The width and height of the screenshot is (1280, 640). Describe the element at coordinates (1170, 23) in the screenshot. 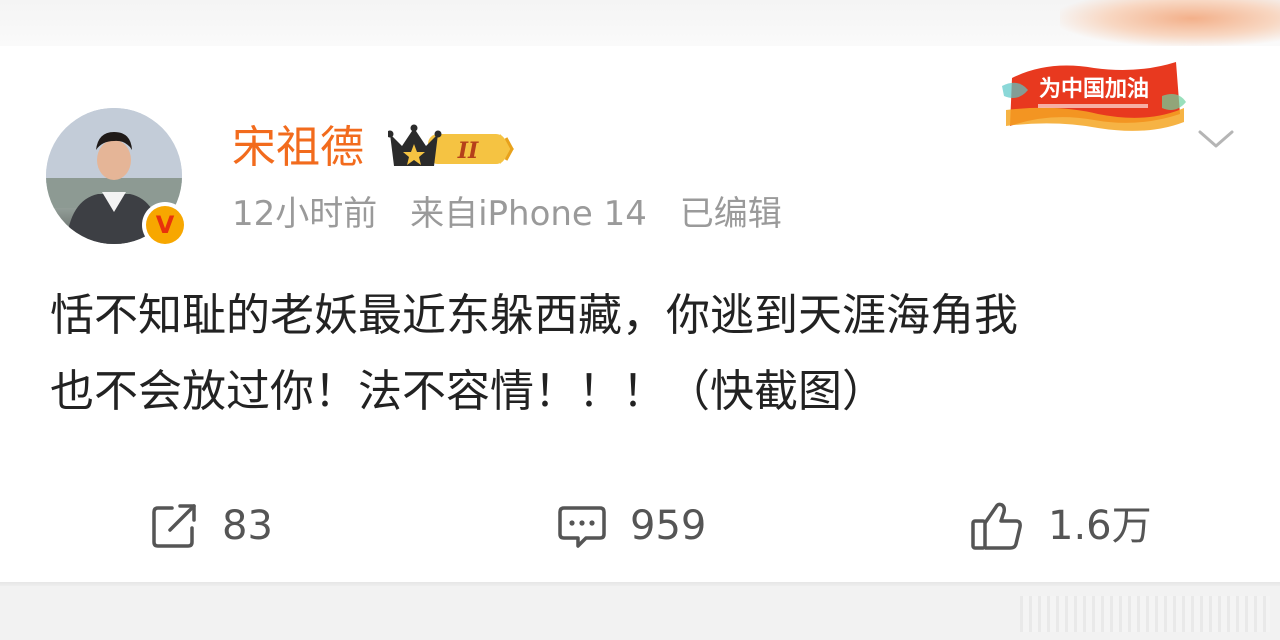

I see `blurred-decoration` at that location.